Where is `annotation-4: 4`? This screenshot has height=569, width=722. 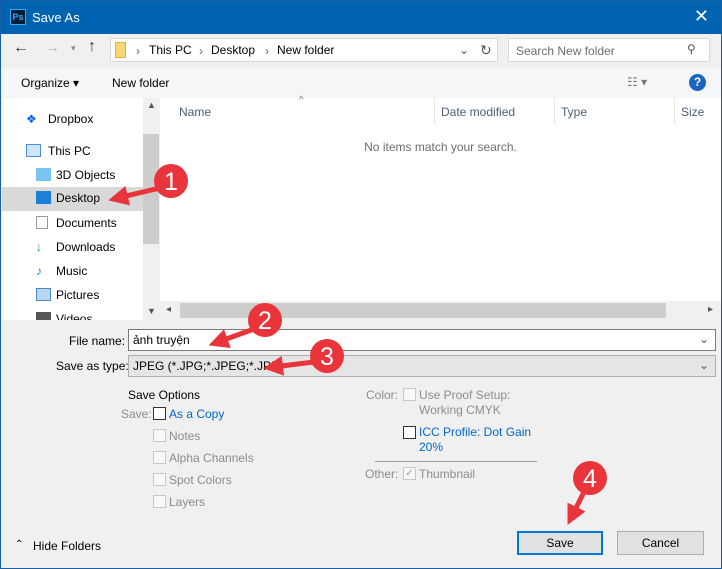
annotation-4: 4 is located at coordinates (587, 493).